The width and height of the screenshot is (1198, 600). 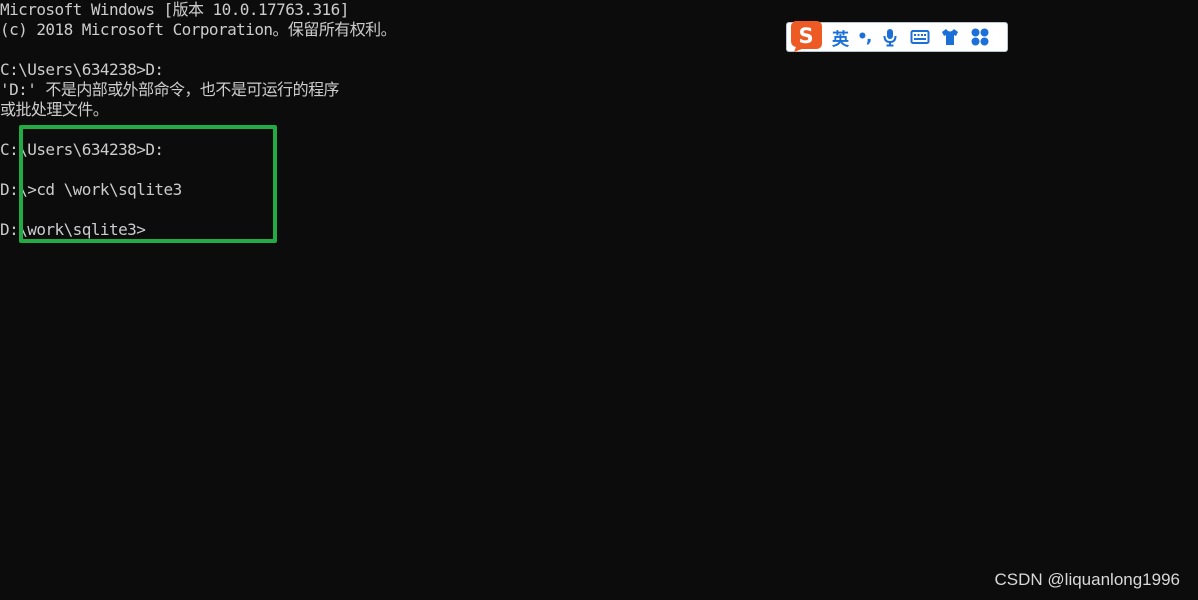 I want to click on toolbox-grid-icon, so click(x=980, y=37).